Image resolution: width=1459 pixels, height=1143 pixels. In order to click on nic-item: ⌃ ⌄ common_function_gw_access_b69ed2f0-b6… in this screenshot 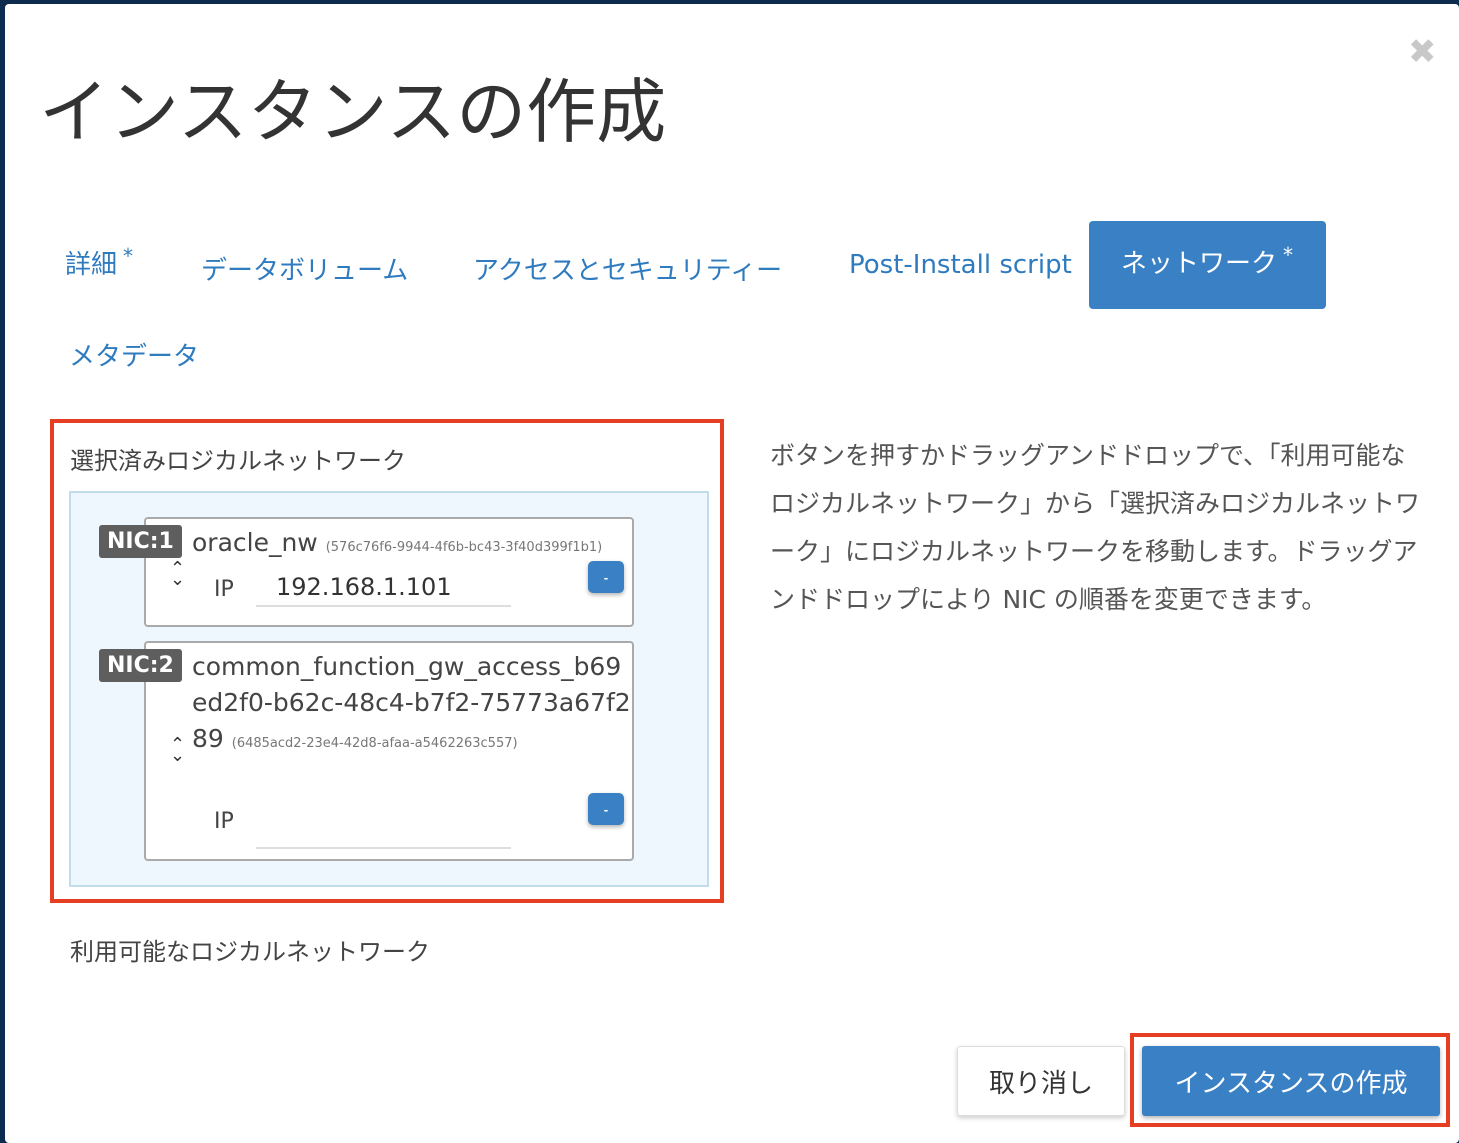, I will do `click(389, 751)`.